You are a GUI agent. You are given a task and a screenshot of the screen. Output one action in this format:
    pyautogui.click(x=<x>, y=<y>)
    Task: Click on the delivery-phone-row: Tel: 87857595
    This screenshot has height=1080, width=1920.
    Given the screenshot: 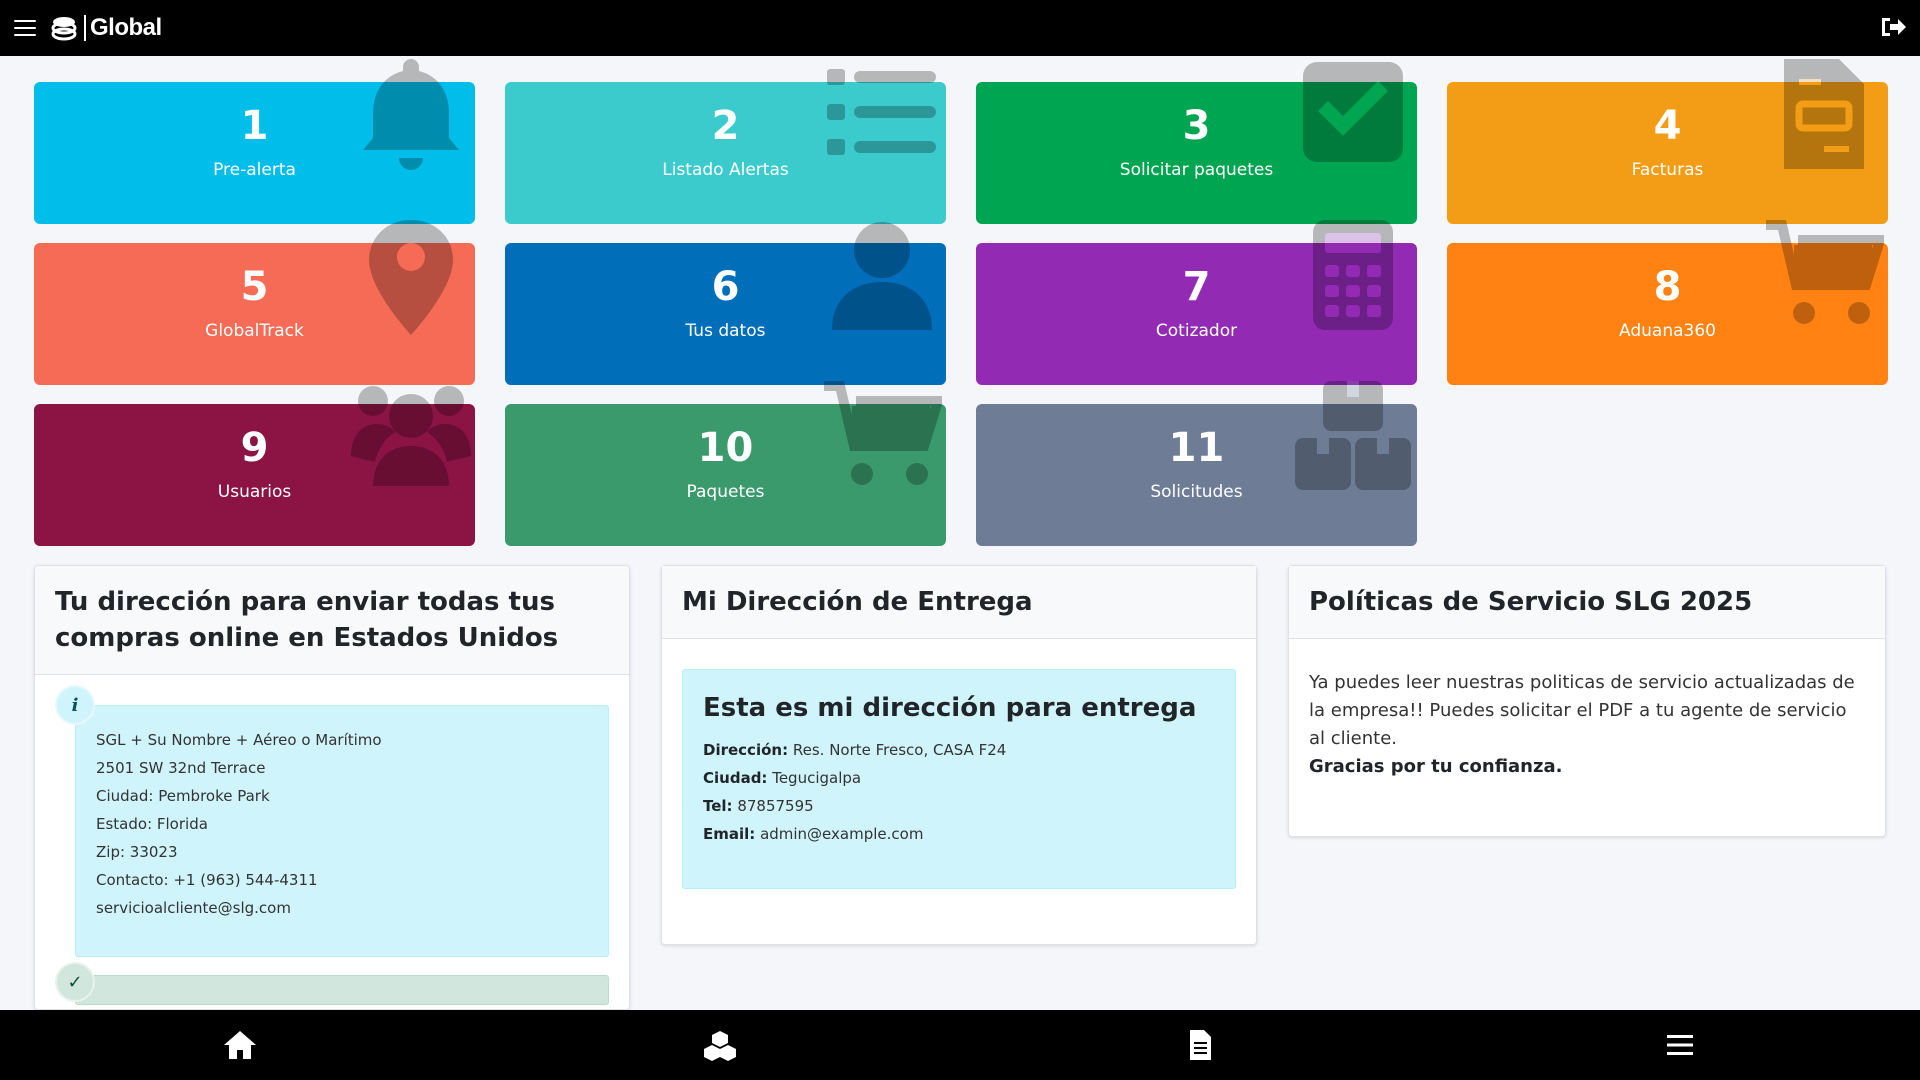 What is the action you would take?
    pyautogui.click(x=959, y=806)
    